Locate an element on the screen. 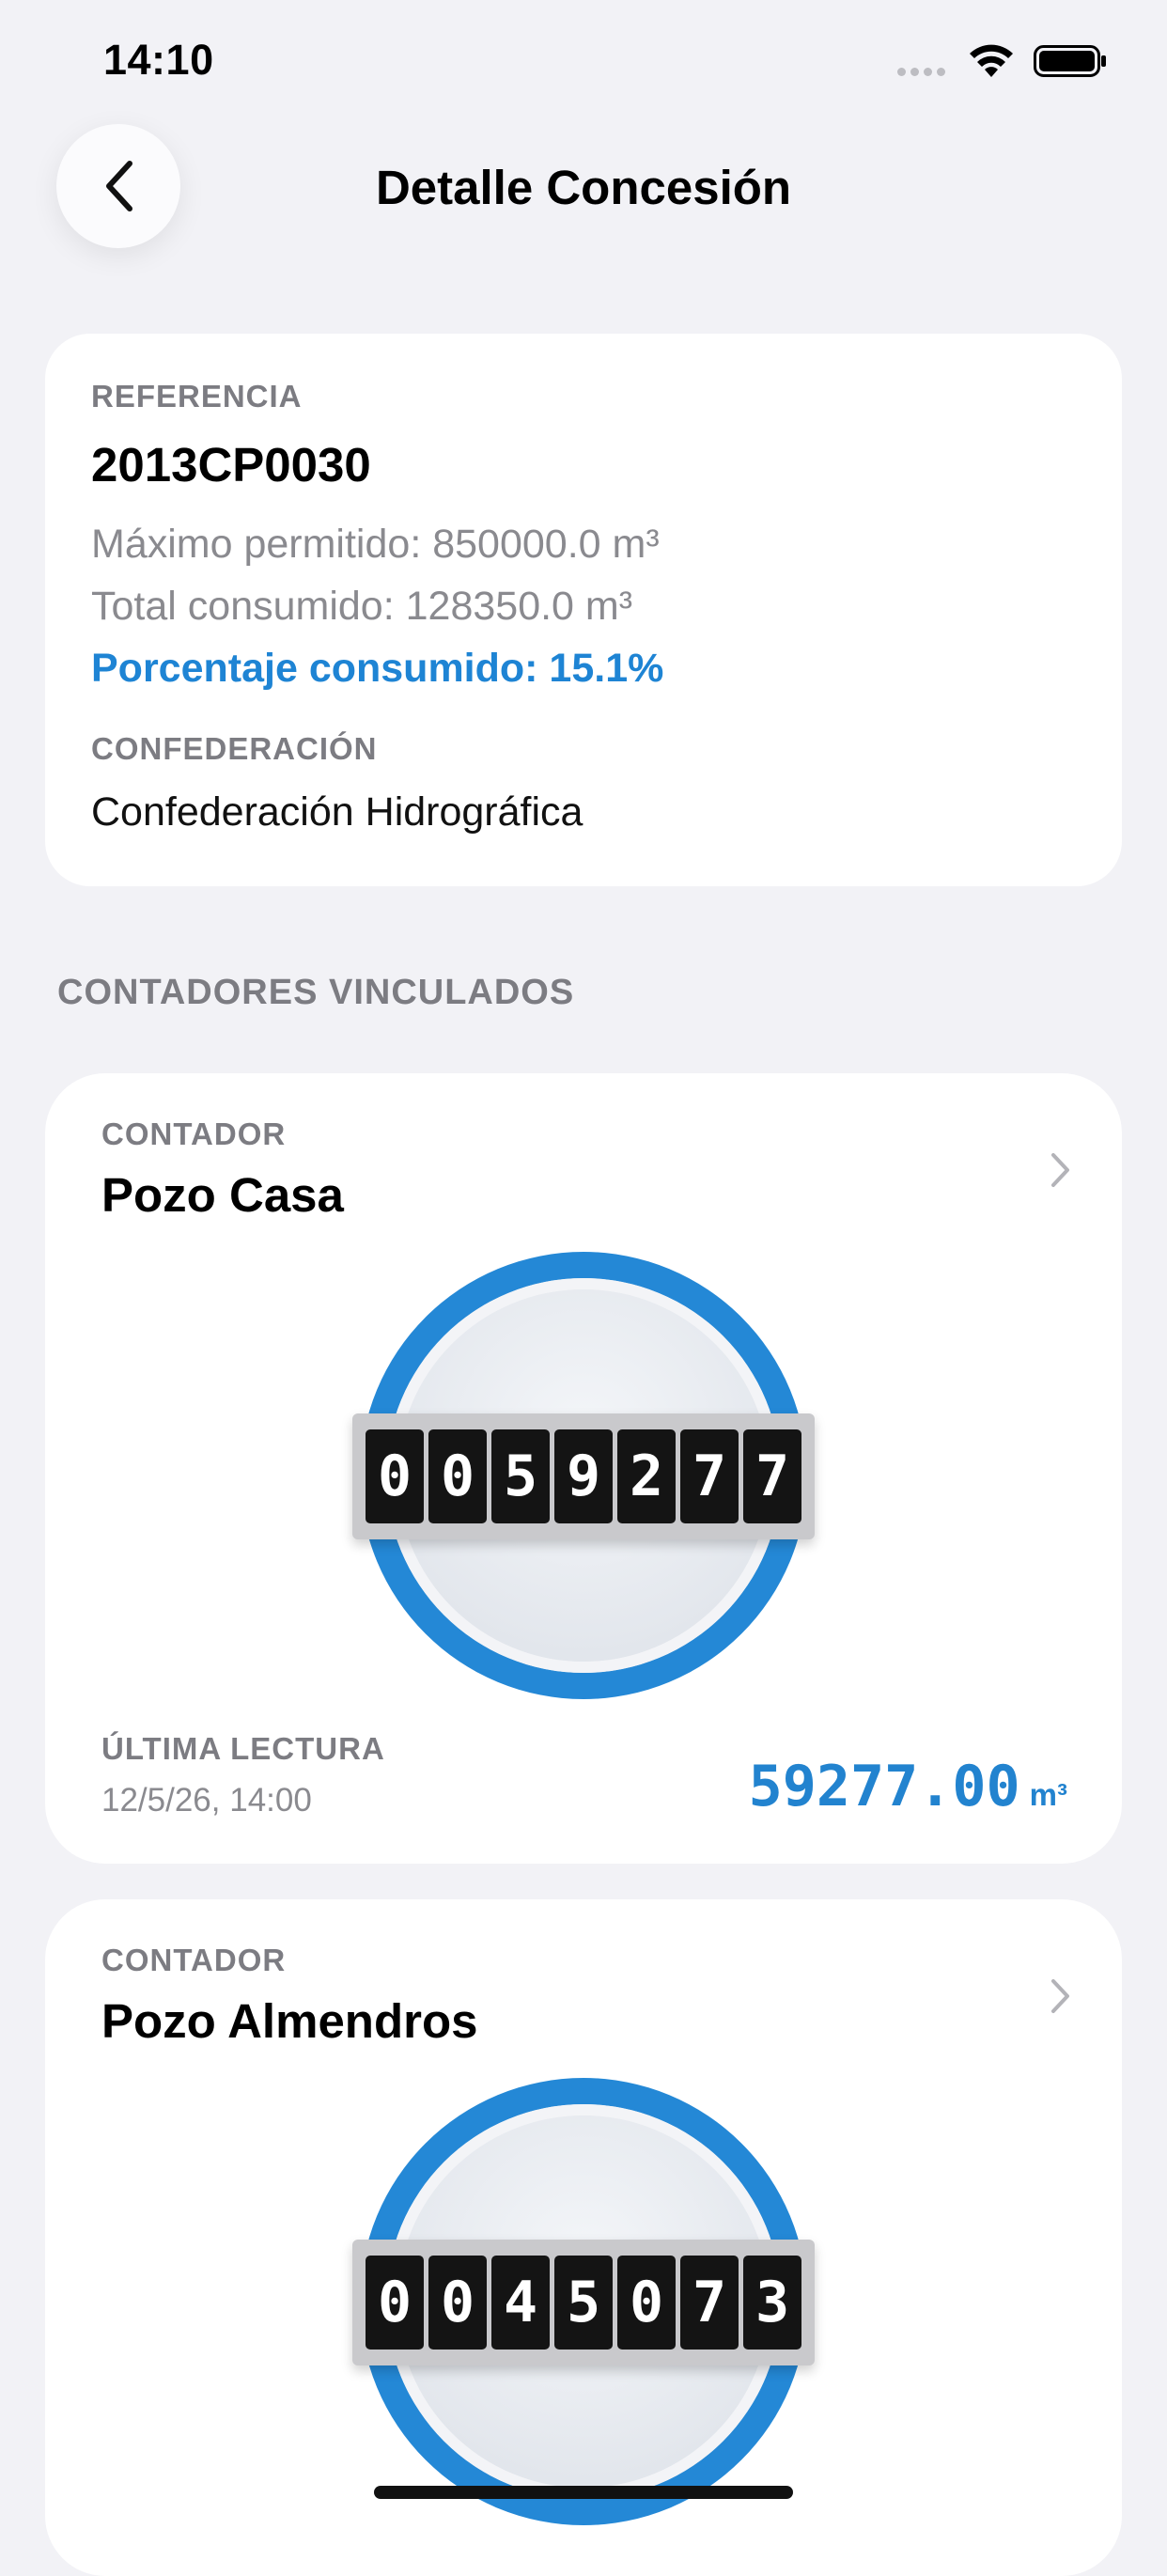 This screenshot has width=1167, height=2576. reading-value-group: 59277.00 m³ is located at coordinates (908, 1786).